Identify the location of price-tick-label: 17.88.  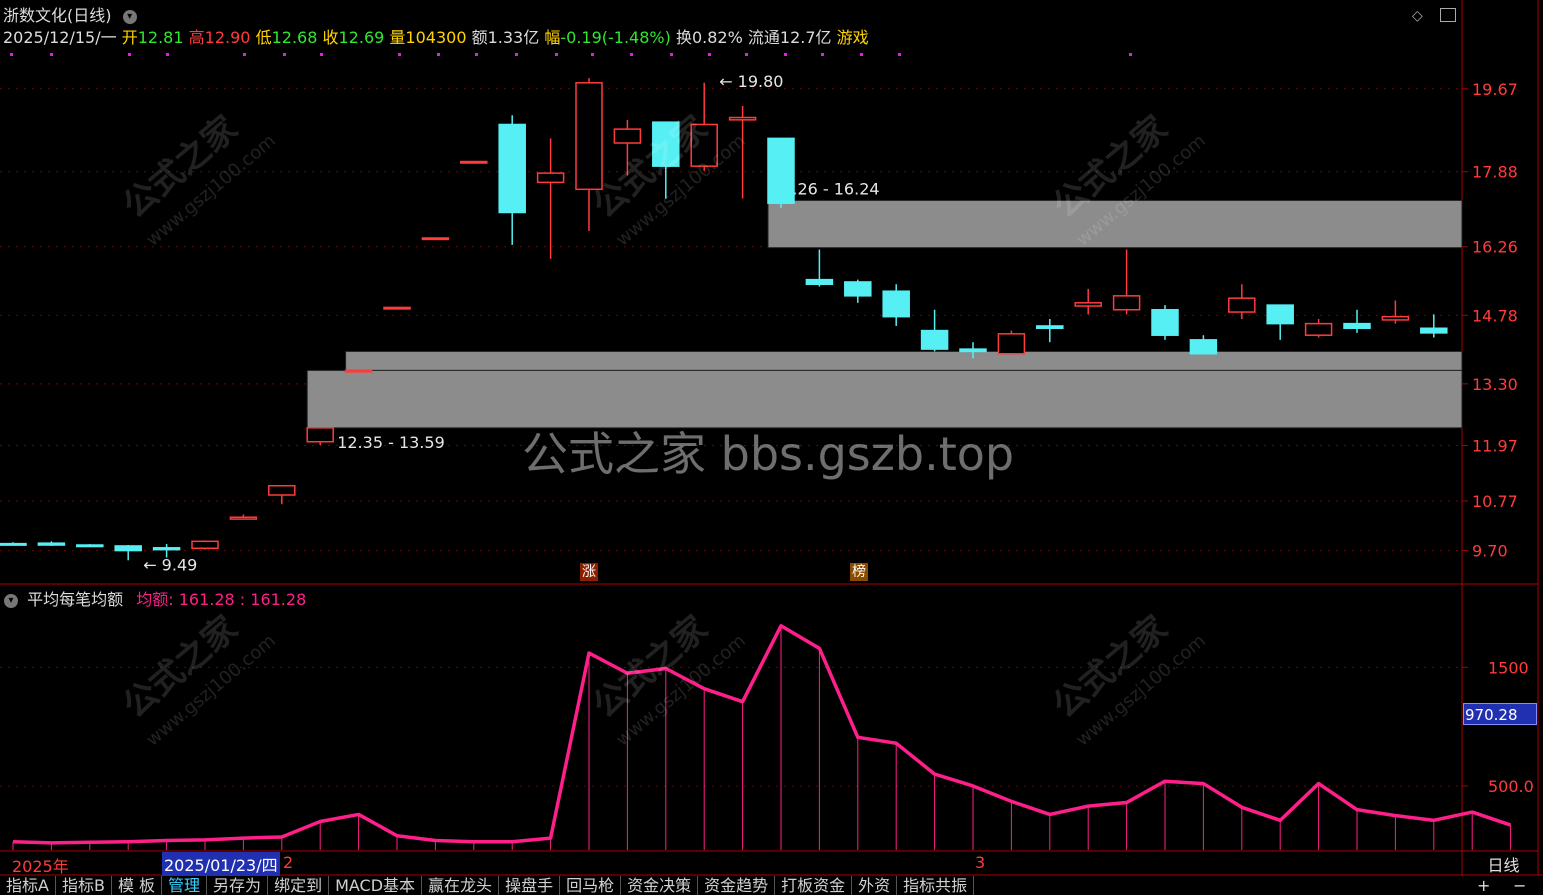
(1495, 172).